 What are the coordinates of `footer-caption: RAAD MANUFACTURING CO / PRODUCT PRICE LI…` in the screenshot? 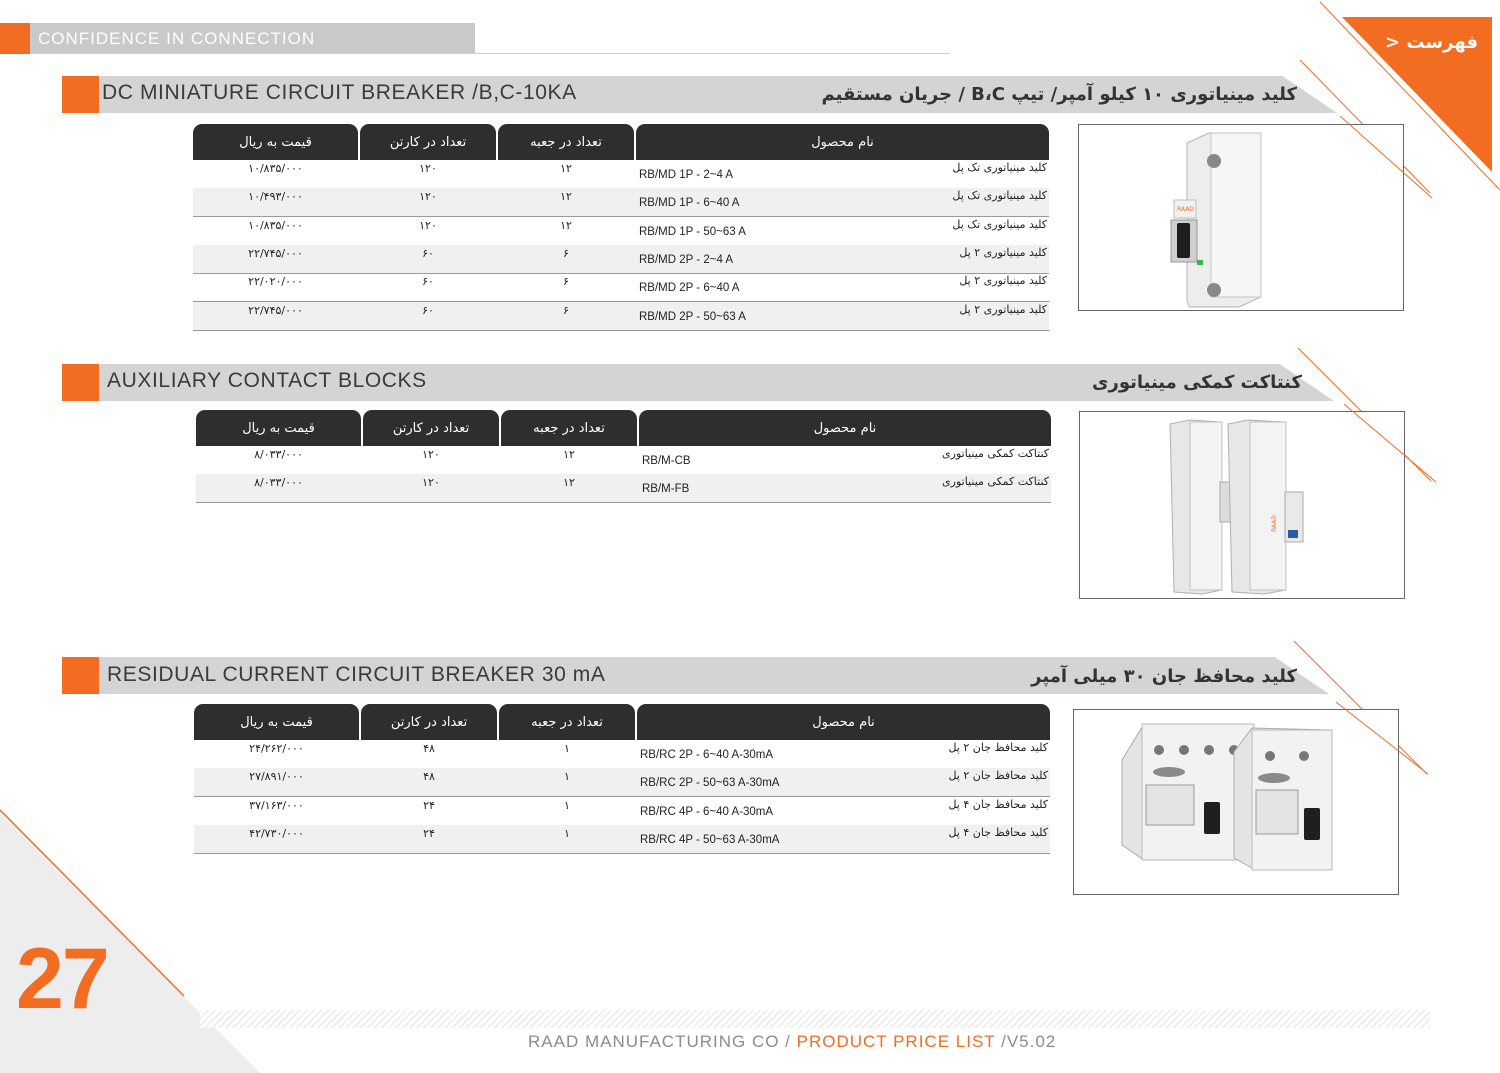 It's located at (792, 1042).